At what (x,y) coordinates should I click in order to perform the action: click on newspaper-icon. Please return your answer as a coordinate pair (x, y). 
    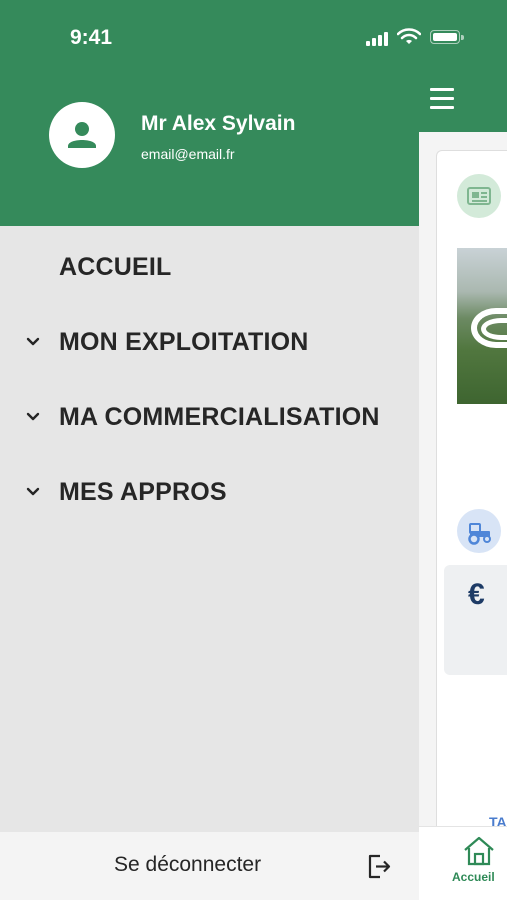
    Looking at the image, I should click on (479, 196).